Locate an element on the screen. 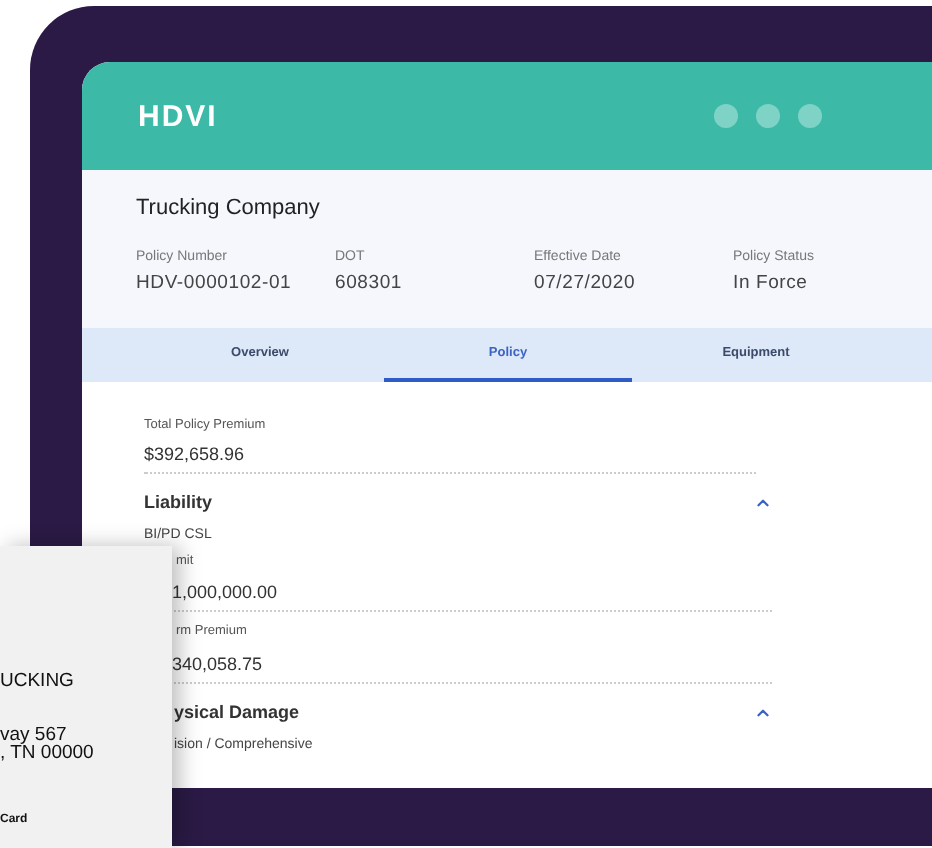 The height and width of the screenshot is (848, 932). field-value: 1,000,000.00 is located at coordinates (225, 592).